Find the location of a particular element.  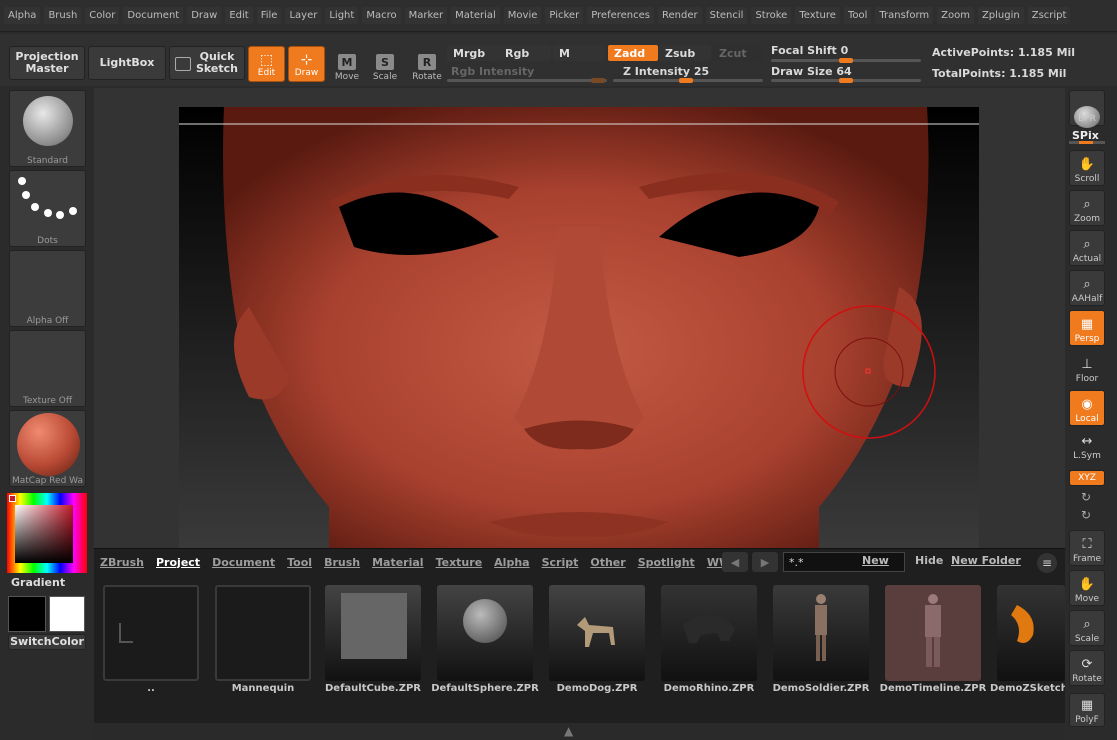

rotate-z-icon: ↻ is located at coordinates (1086, 515).